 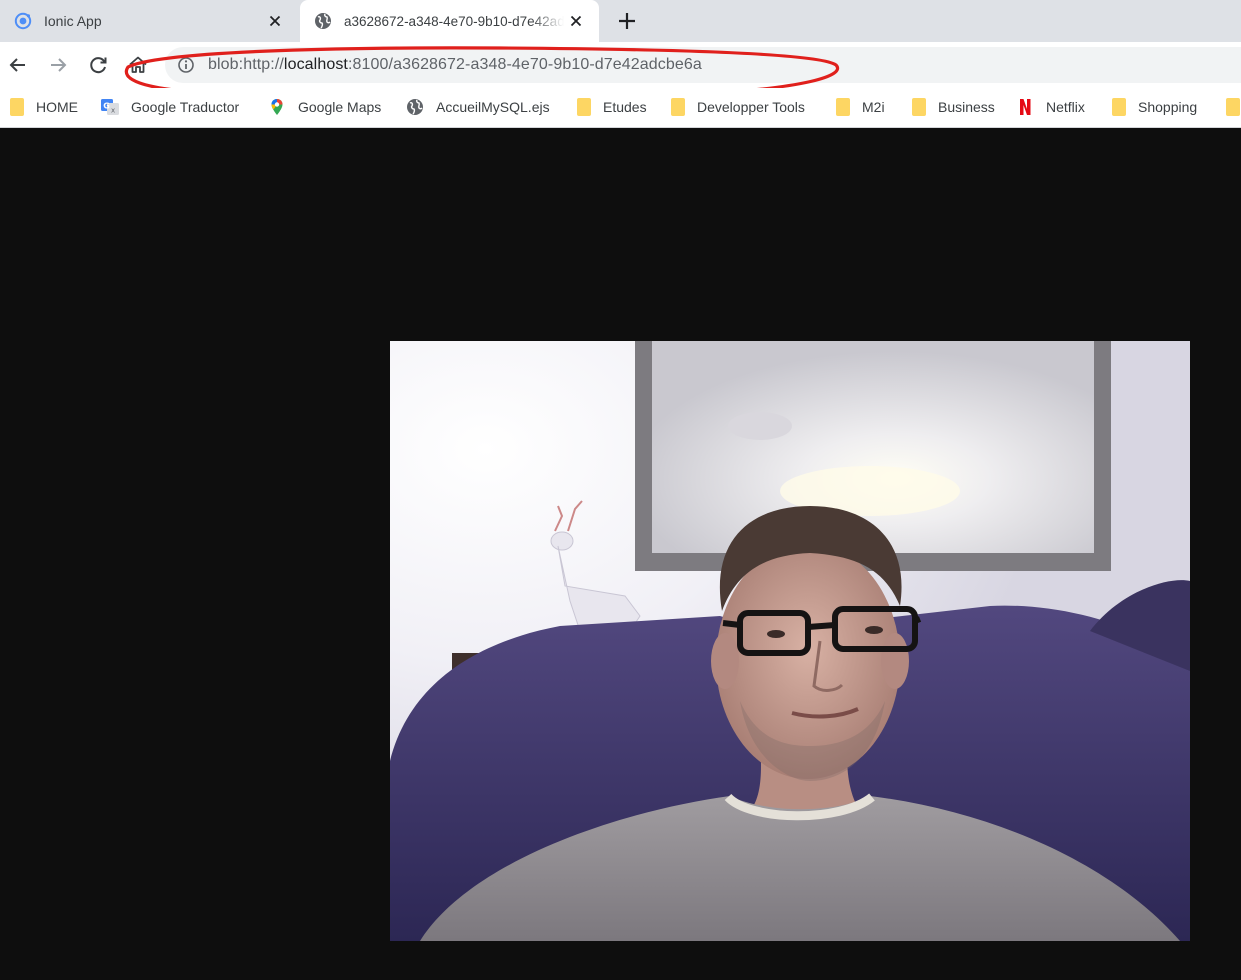 I want to click on arrow-right-icon, so click(x=58, y=65).